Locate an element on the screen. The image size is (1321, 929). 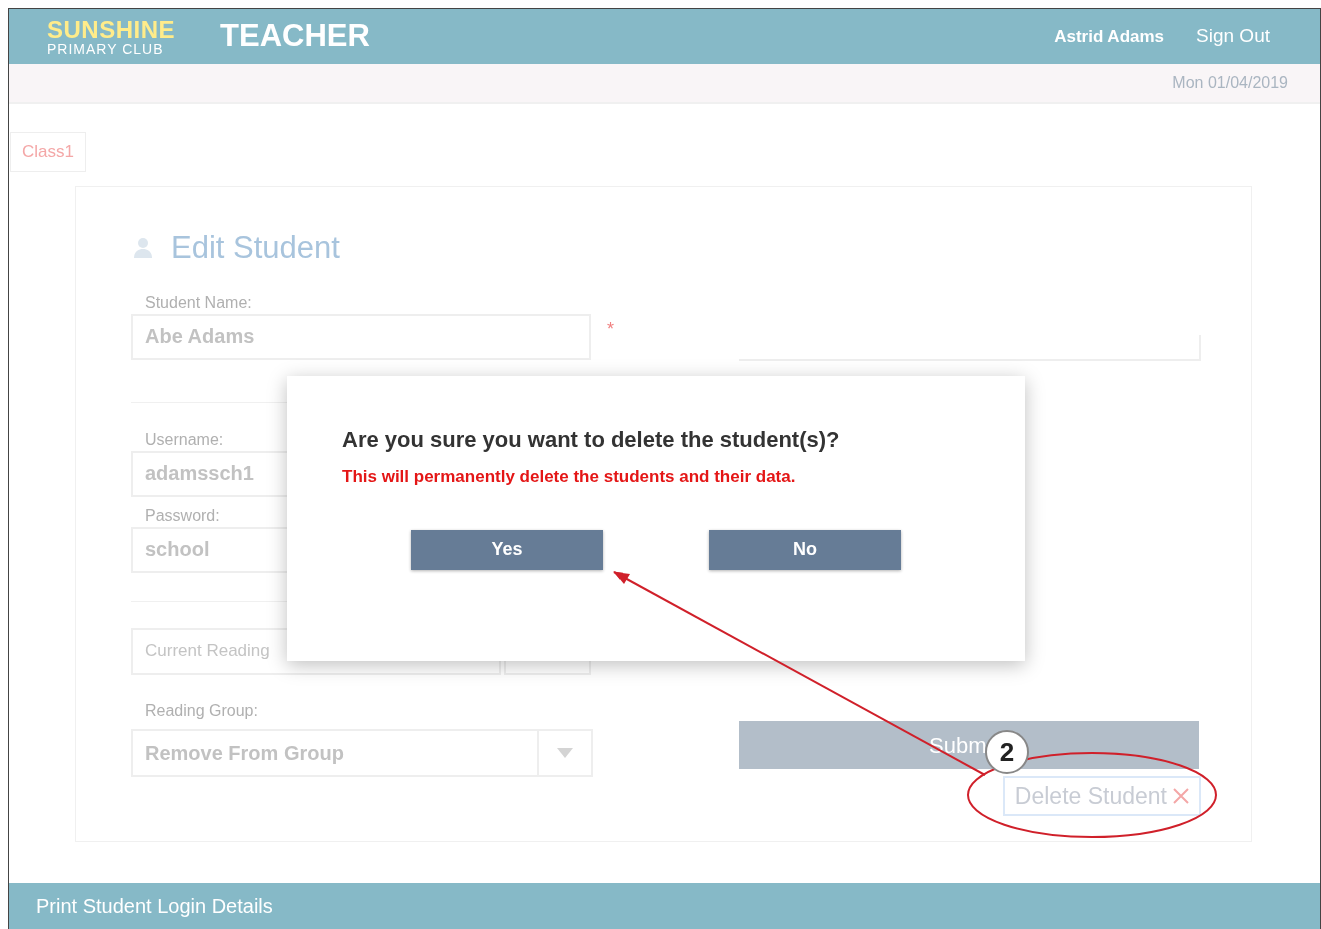
caret-icon is located at coordinates (565, 752).